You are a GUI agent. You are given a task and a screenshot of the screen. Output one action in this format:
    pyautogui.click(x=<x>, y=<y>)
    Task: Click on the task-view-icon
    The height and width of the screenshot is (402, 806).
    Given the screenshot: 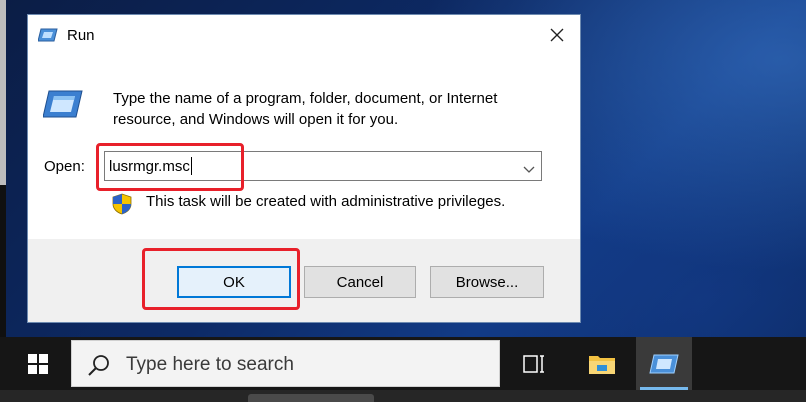 What is the action you would take?
    pyautogui.click(x=533, y=363)
    